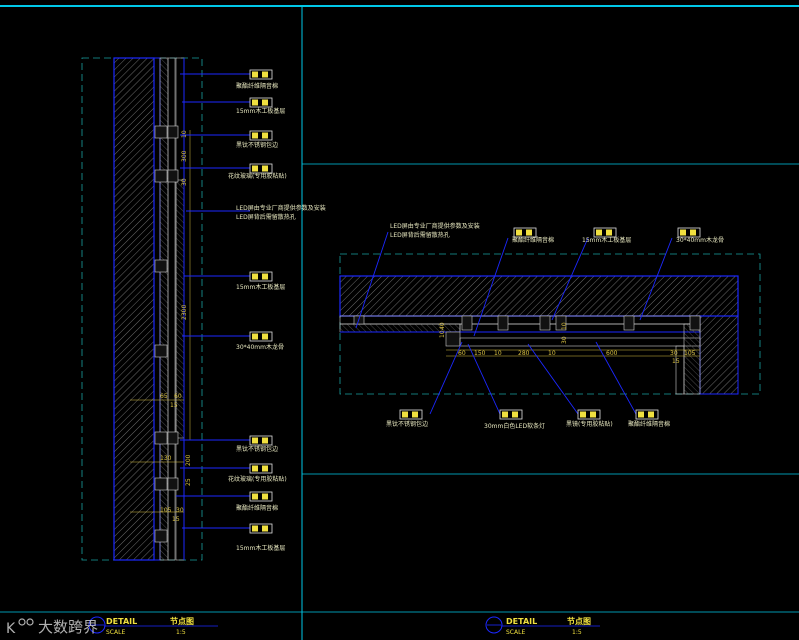 This screenshot has width=799, height=640. Describe the element at coordinates (184, 312) in the screenshot. I see `dim-label: 2300` at that location.